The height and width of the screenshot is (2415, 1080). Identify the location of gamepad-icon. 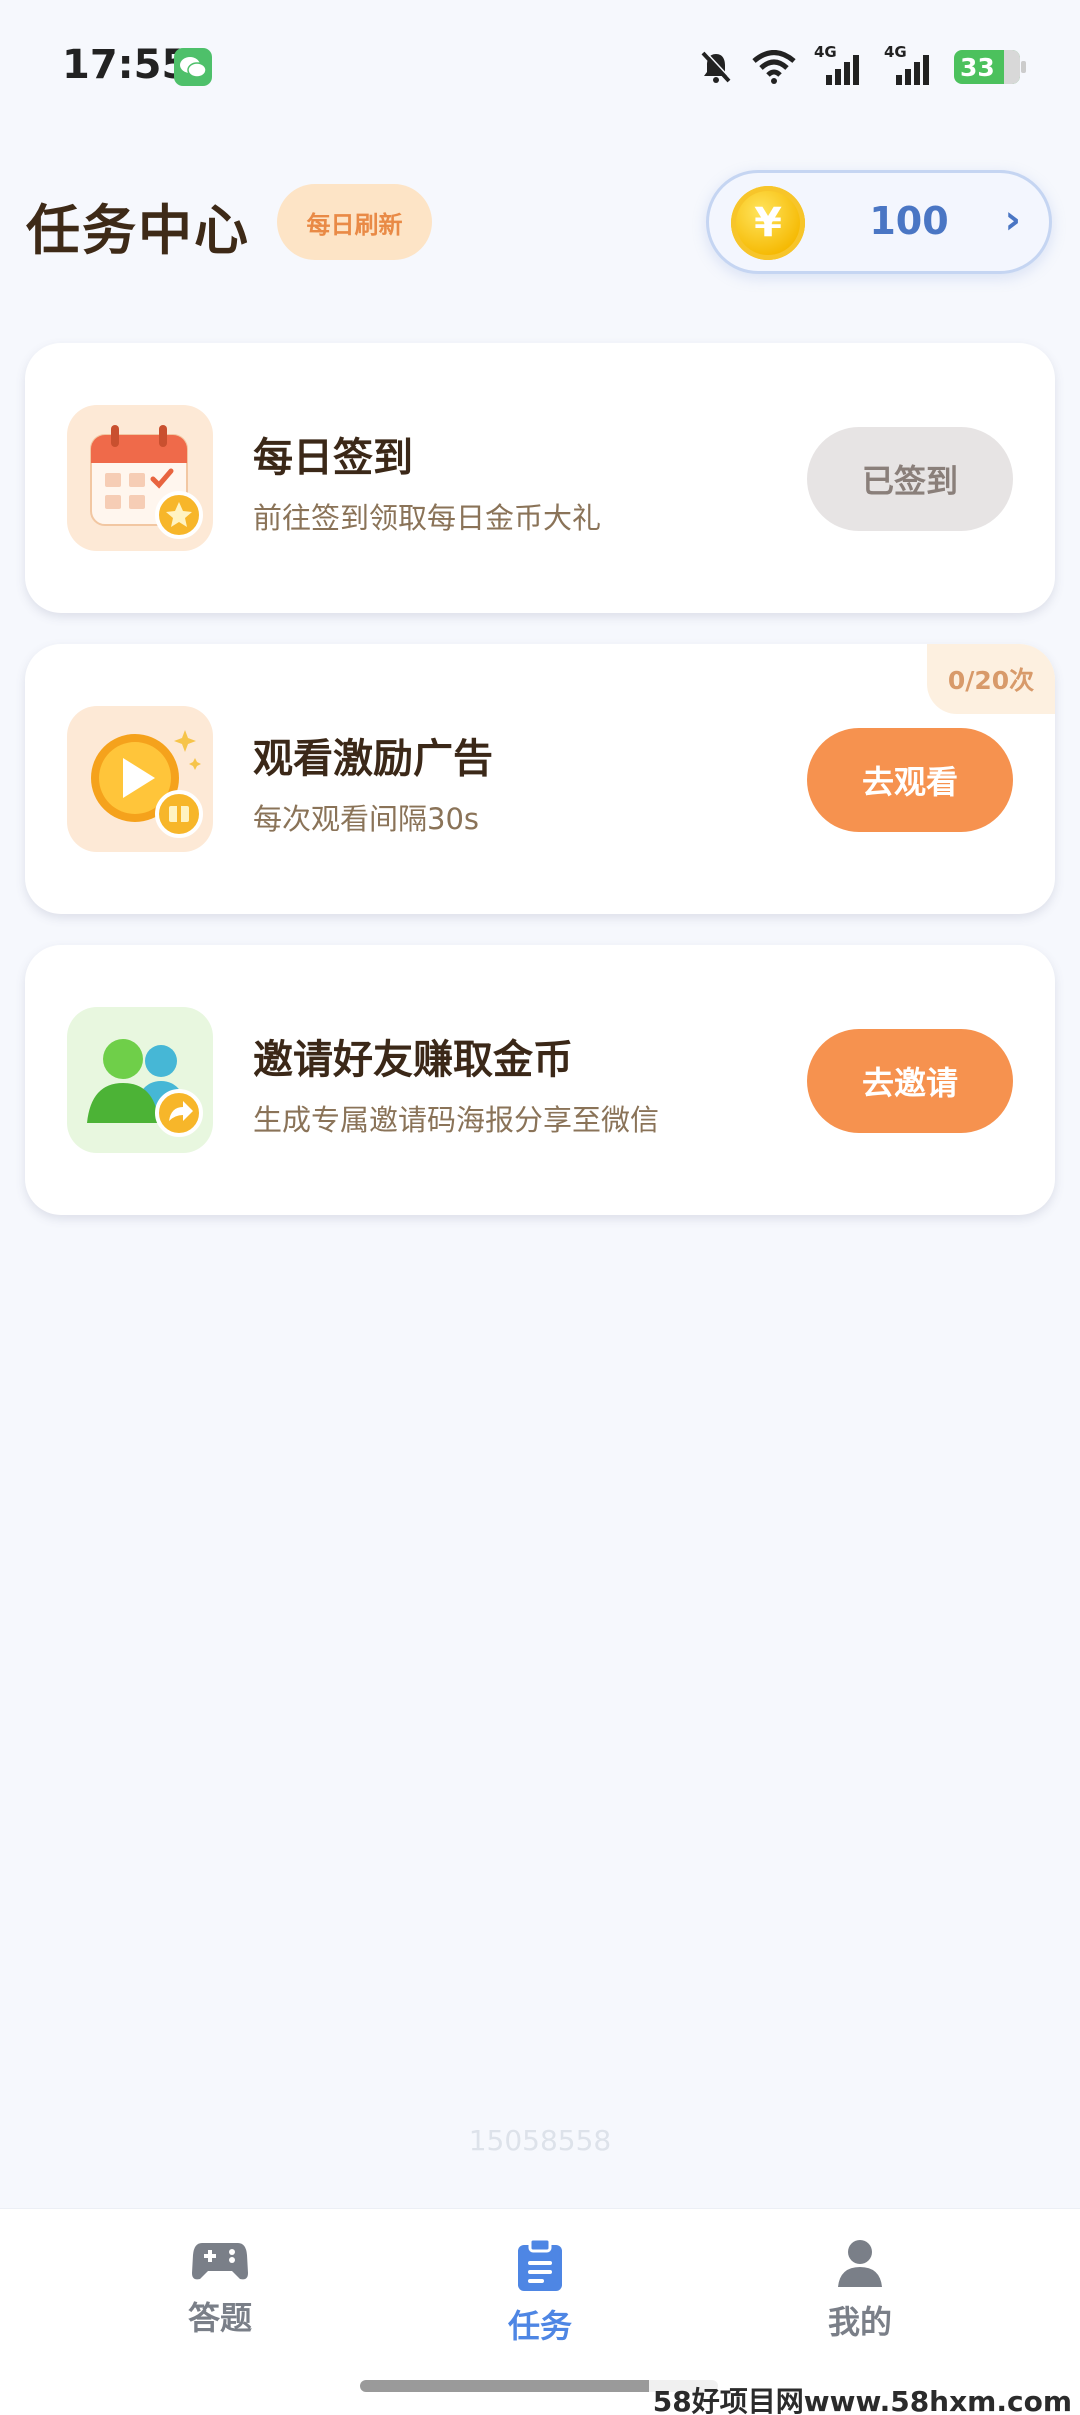
(220, 2261).